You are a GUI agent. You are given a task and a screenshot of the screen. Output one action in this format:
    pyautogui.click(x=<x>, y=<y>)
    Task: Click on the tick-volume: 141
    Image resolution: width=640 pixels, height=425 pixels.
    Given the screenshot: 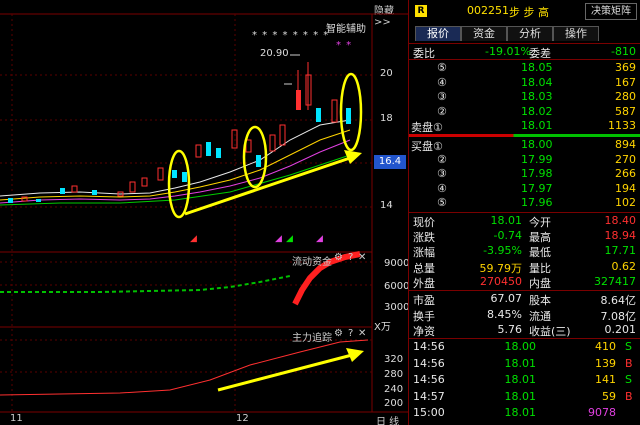 What is the action you would take?
    pyautogui.click(x=605, y=379)
    